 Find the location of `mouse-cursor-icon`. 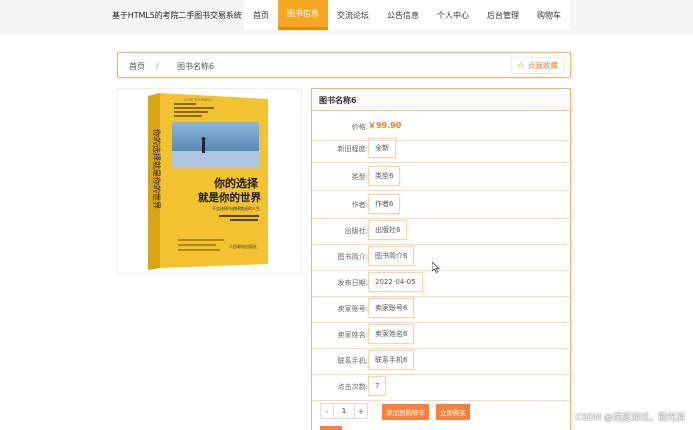

mouse-cursor-icon is located at coordinates (436, 267).